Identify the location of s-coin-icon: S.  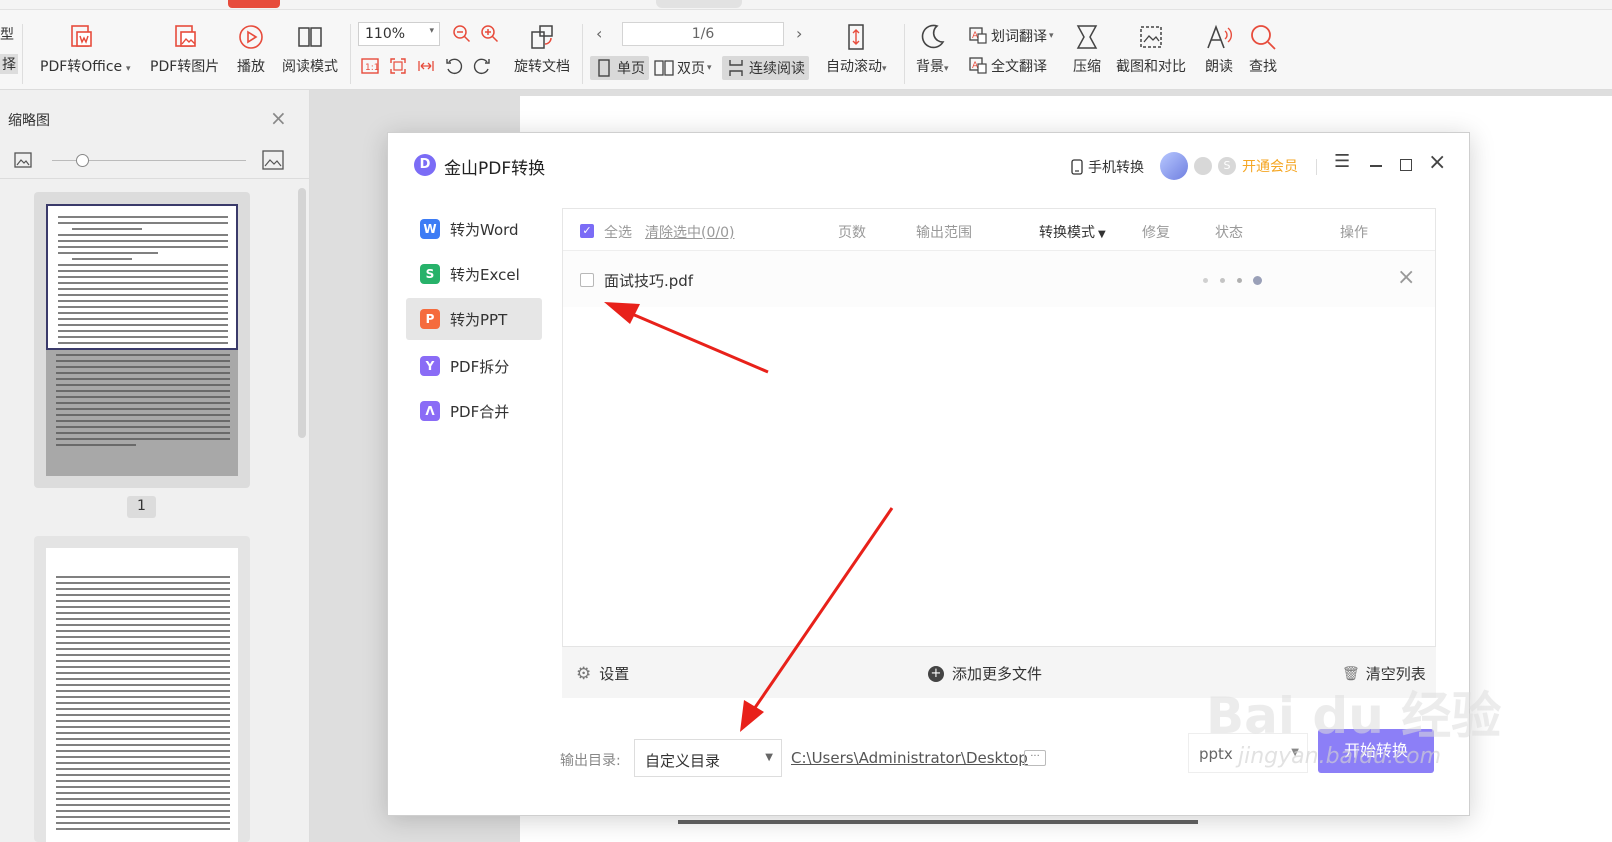
(1227, 166).